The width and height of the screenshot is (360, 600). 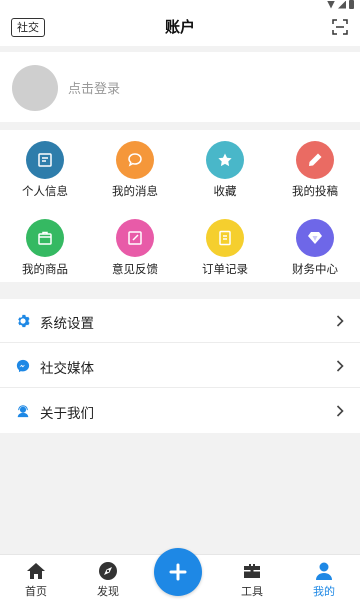 I want to click on grid-label: 订单记录, so click(x=225, y=269).